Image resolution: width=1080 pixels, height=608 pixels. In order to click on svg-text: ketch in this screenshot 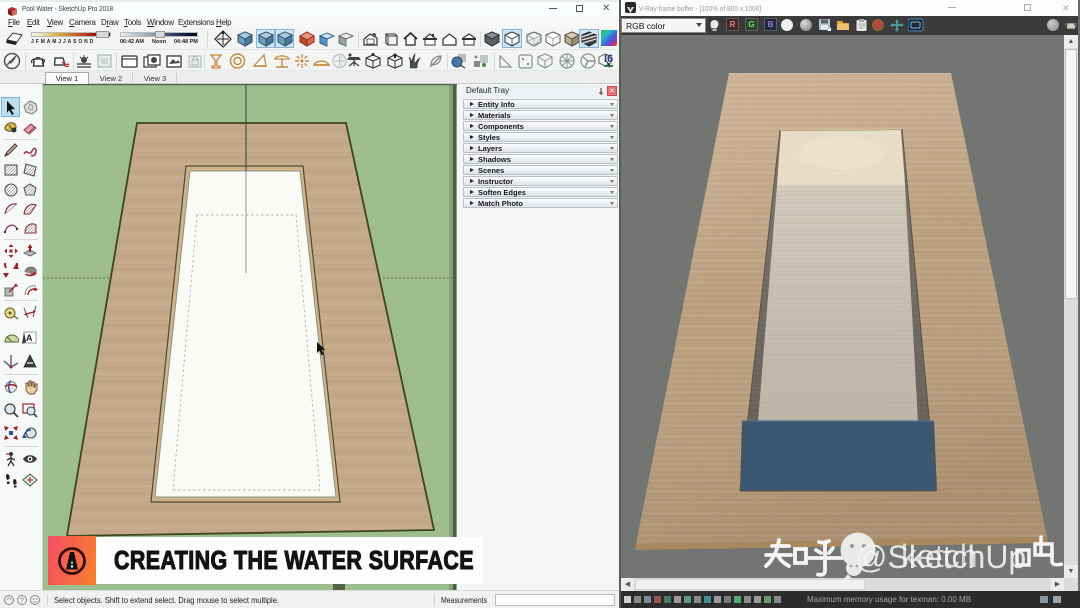, I will do `click(939, 556)`.